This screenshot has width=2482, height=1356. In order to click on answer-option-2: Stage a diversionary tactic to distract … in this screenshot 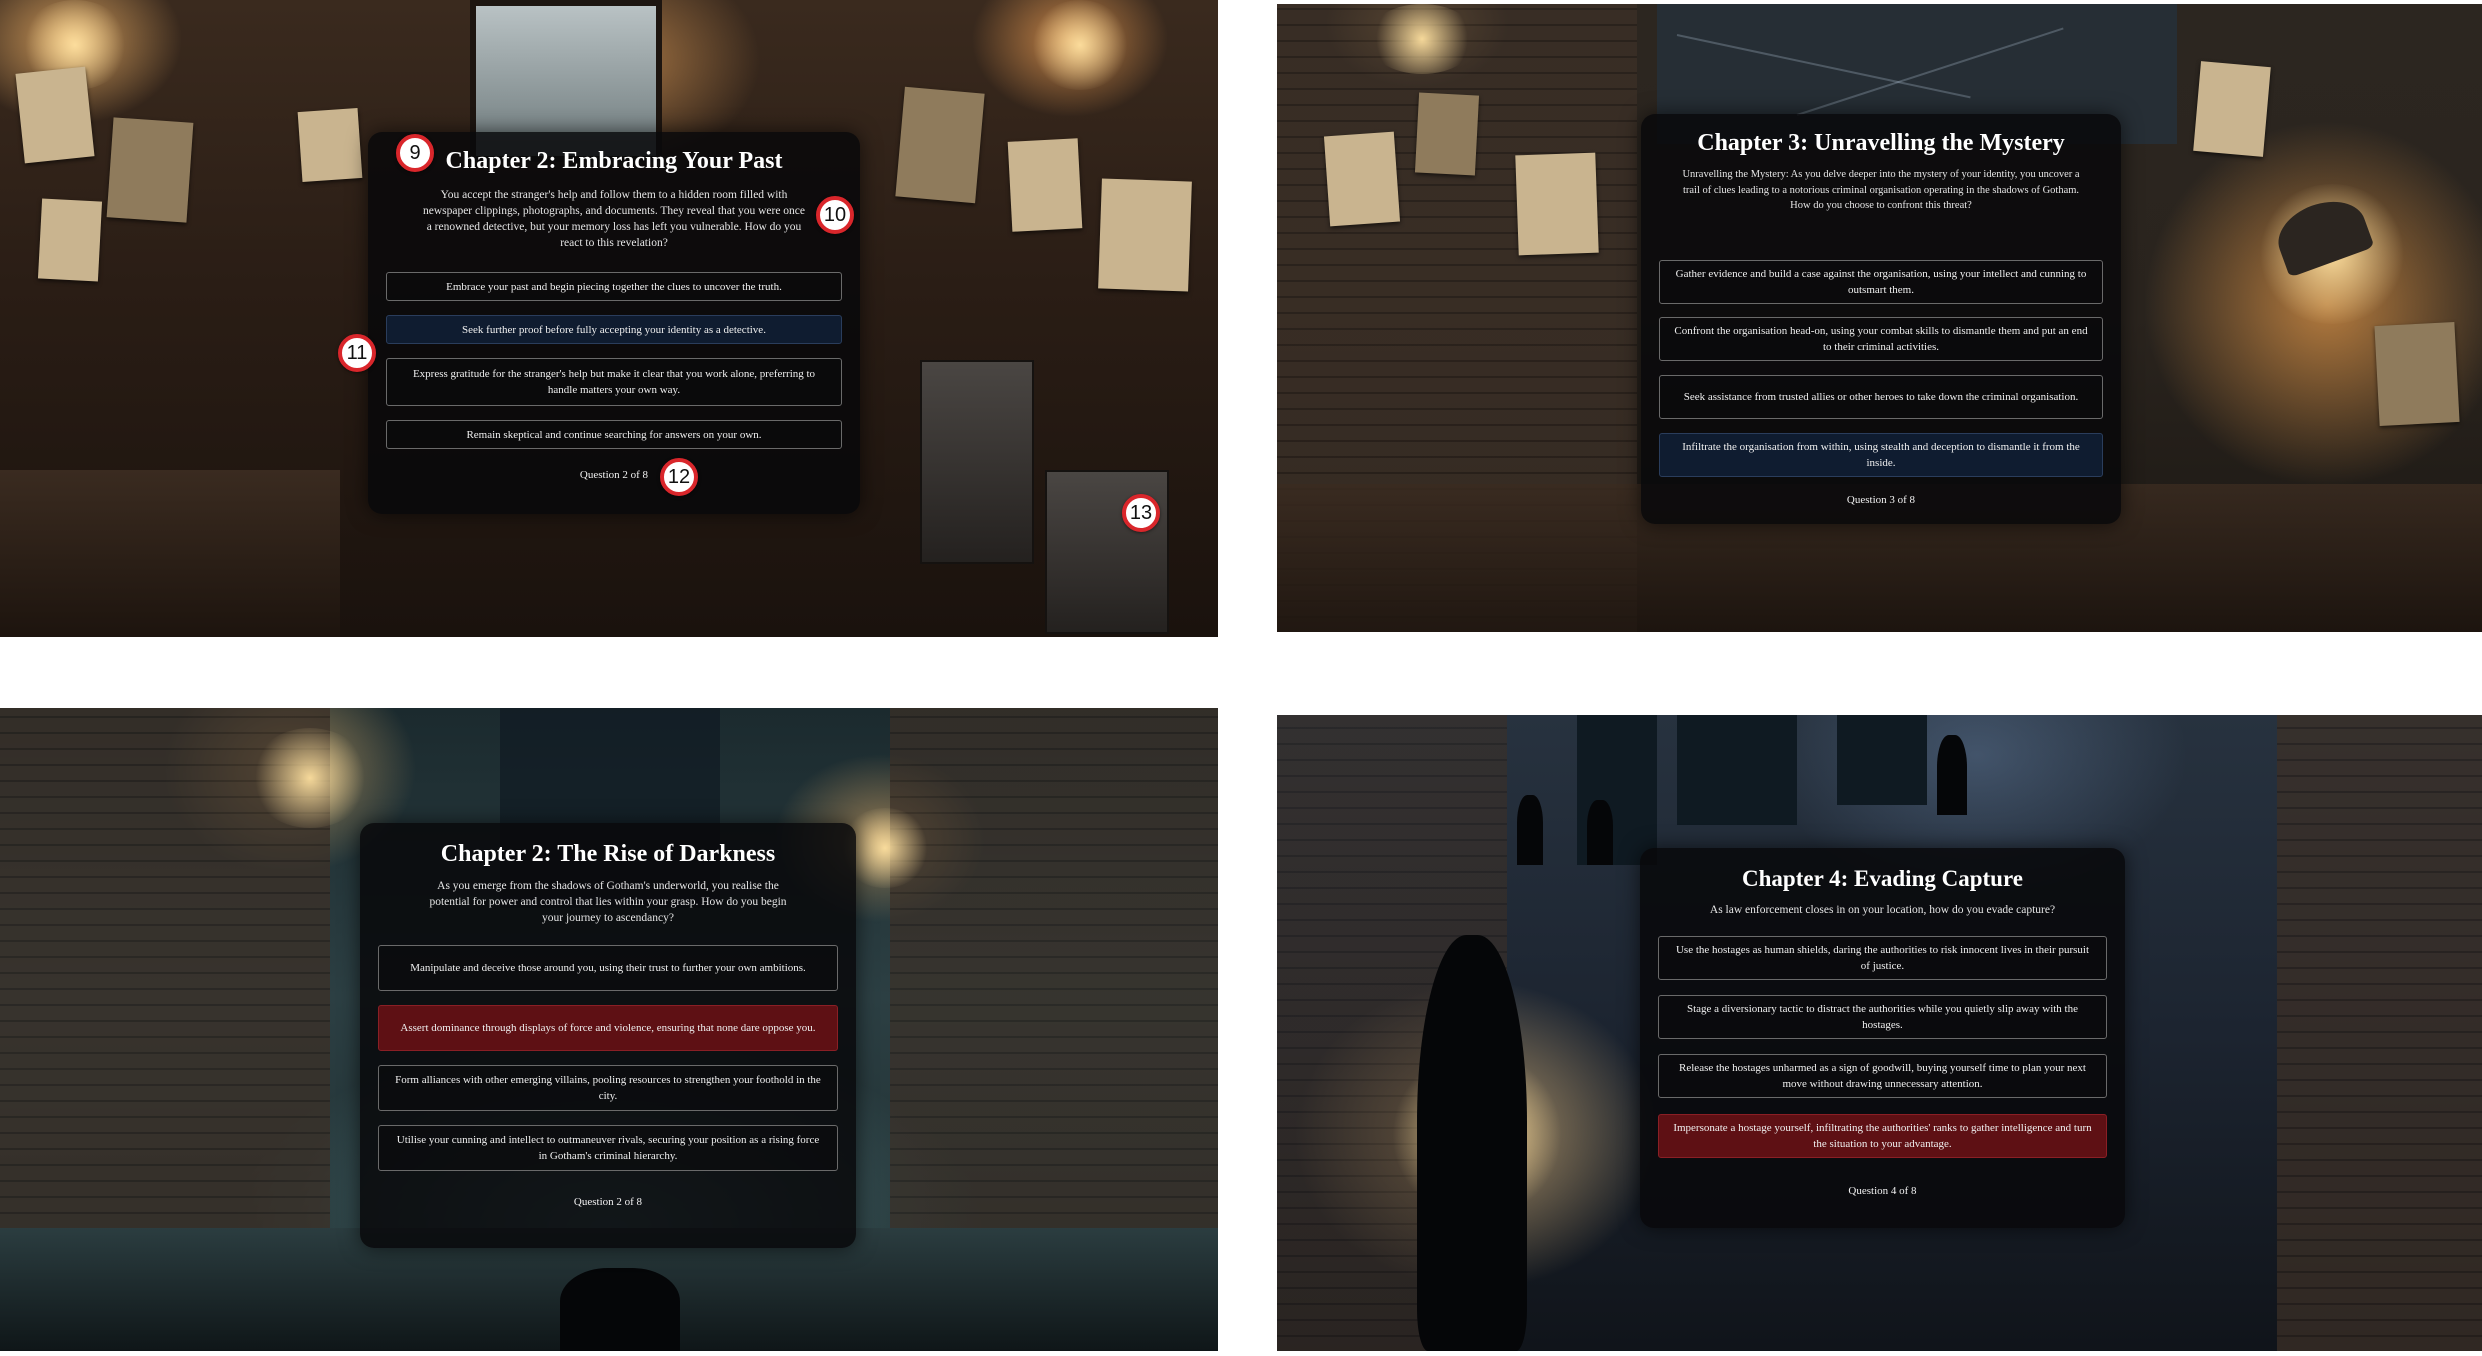, I will do `click(1882, 1017)`.